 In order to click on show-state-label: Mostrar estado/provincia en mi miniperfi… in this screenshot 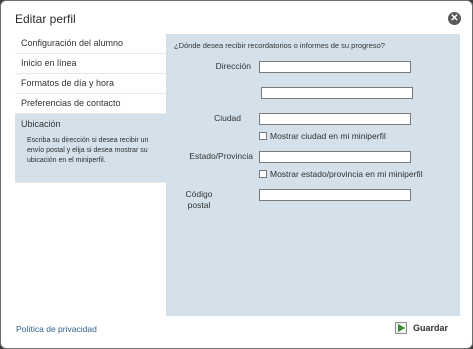, I will do `click(346, 174)`.